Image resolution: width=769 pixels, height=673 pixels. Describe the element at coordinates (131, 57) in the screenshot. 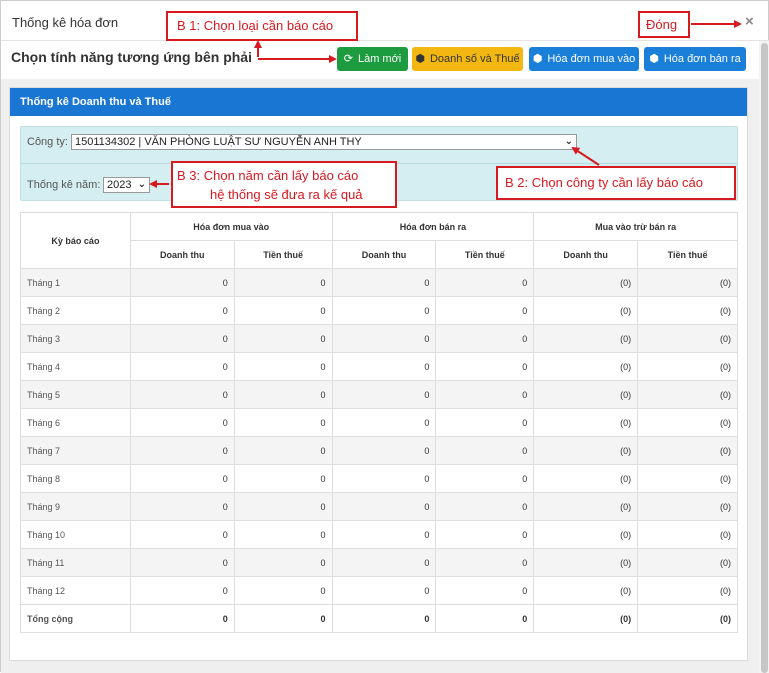

I see `feature-subheading: Chọn tính năng tương ứng bên phải` at that location.